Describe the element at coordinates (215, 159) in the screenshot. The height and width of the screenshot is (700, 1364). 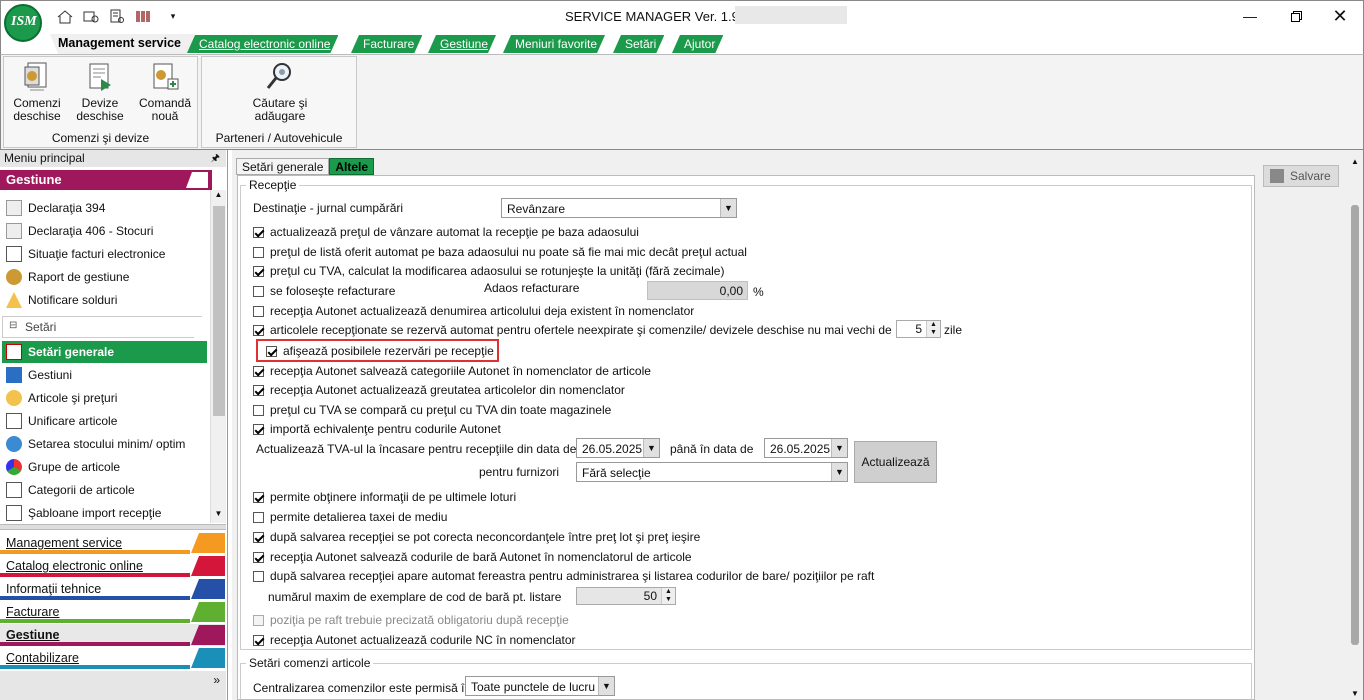
I see `pin-icon: 🖈` at that location.